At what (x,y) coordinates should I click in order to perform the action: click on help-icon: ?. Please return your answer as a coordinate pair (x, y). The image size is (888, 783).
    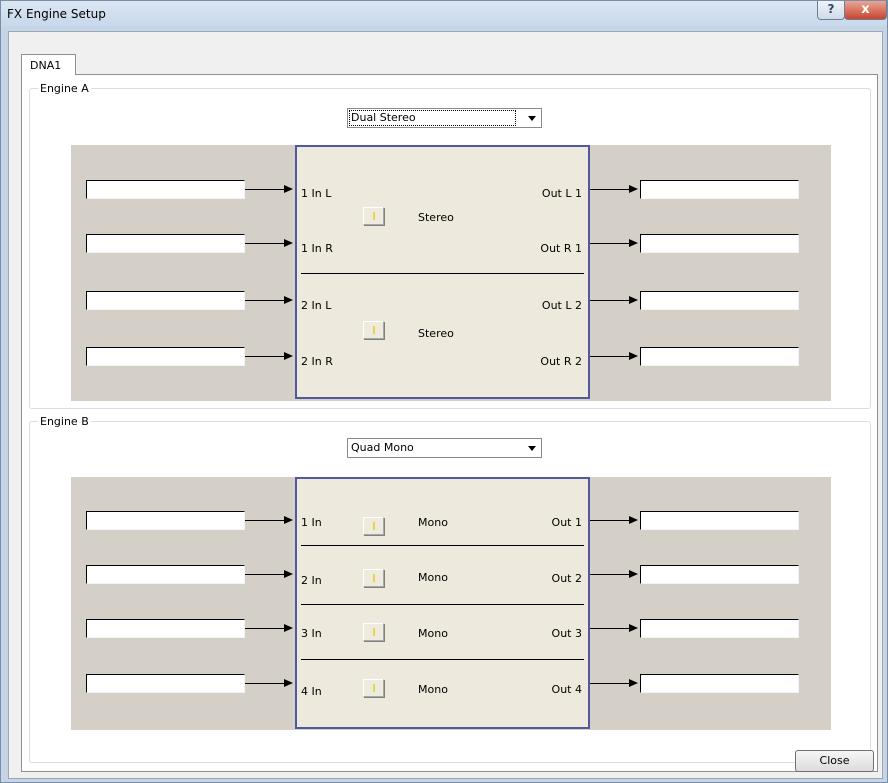
    Looking at the image, I should click on (831, 9).